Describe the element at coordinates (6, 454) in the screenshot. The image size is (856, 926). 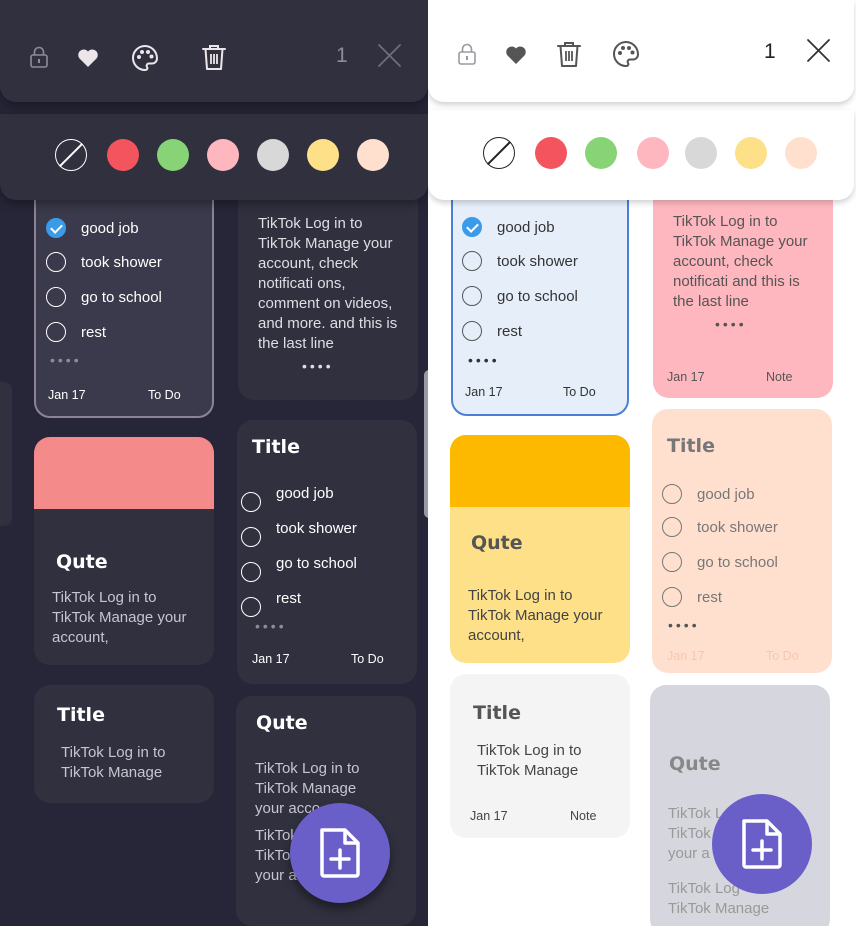
I see `edge-card-sliver` at that location.